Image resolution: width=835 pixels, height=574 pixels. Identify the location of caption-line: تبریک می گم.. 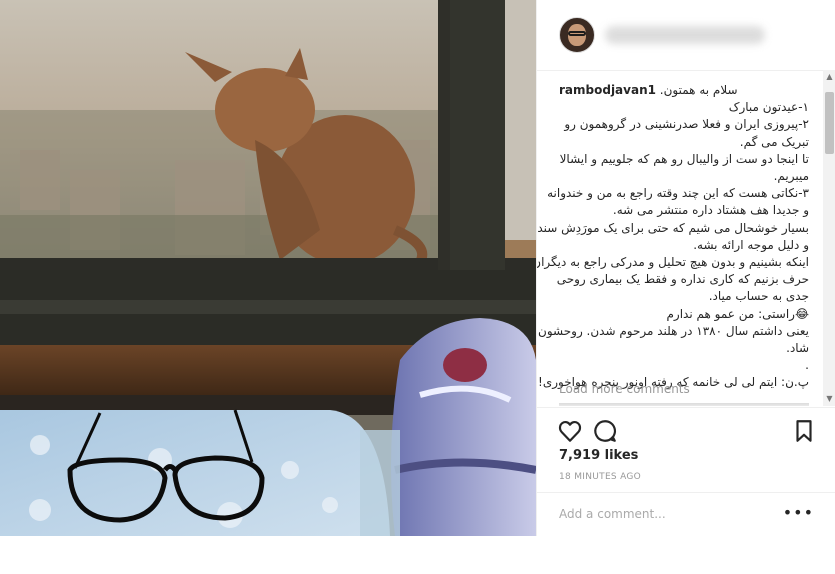
(774, 141).